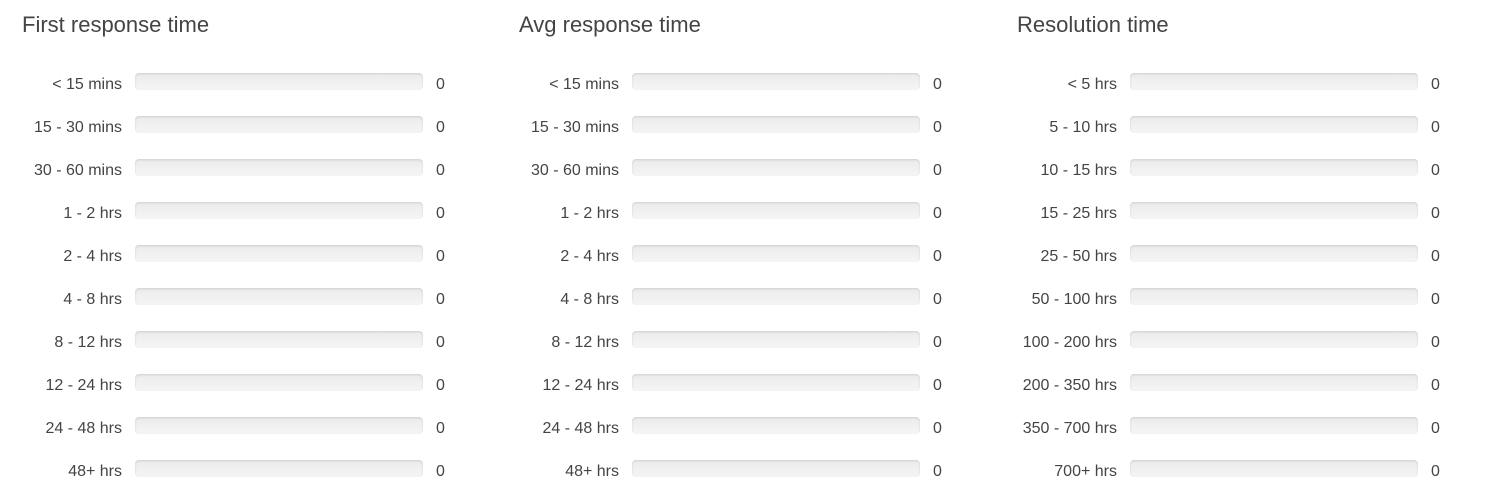 The image size is (1500, 503). Describe the element at coordinates (95, 471) in the screenshot. I see `row-label: 48+ hrs` at that location.